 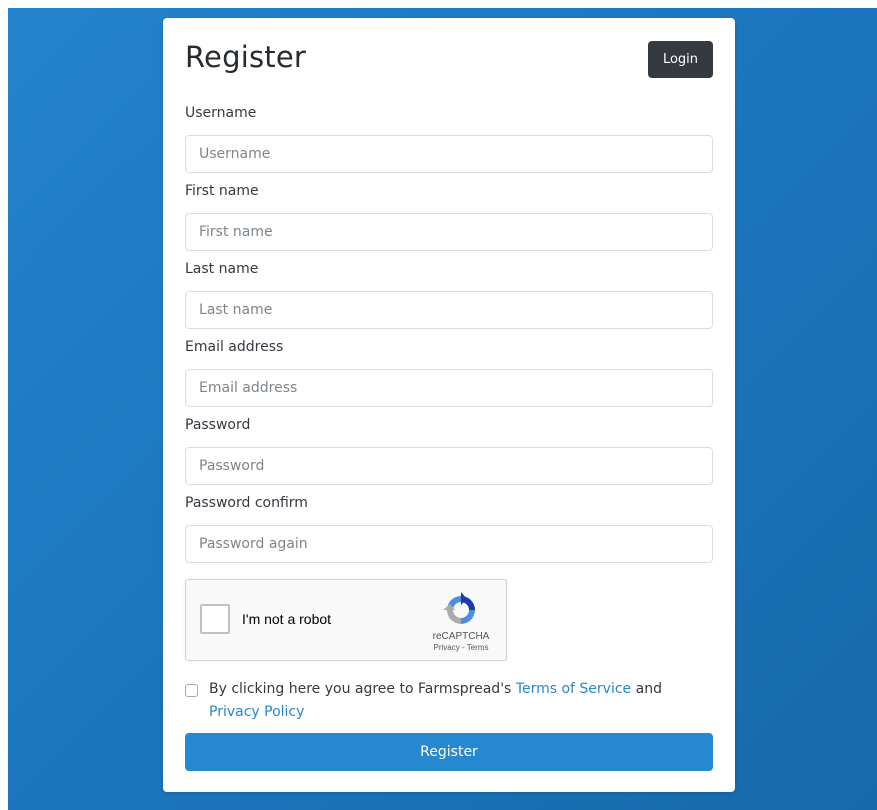 I want to click on password-input, so click(x=449, y=466).